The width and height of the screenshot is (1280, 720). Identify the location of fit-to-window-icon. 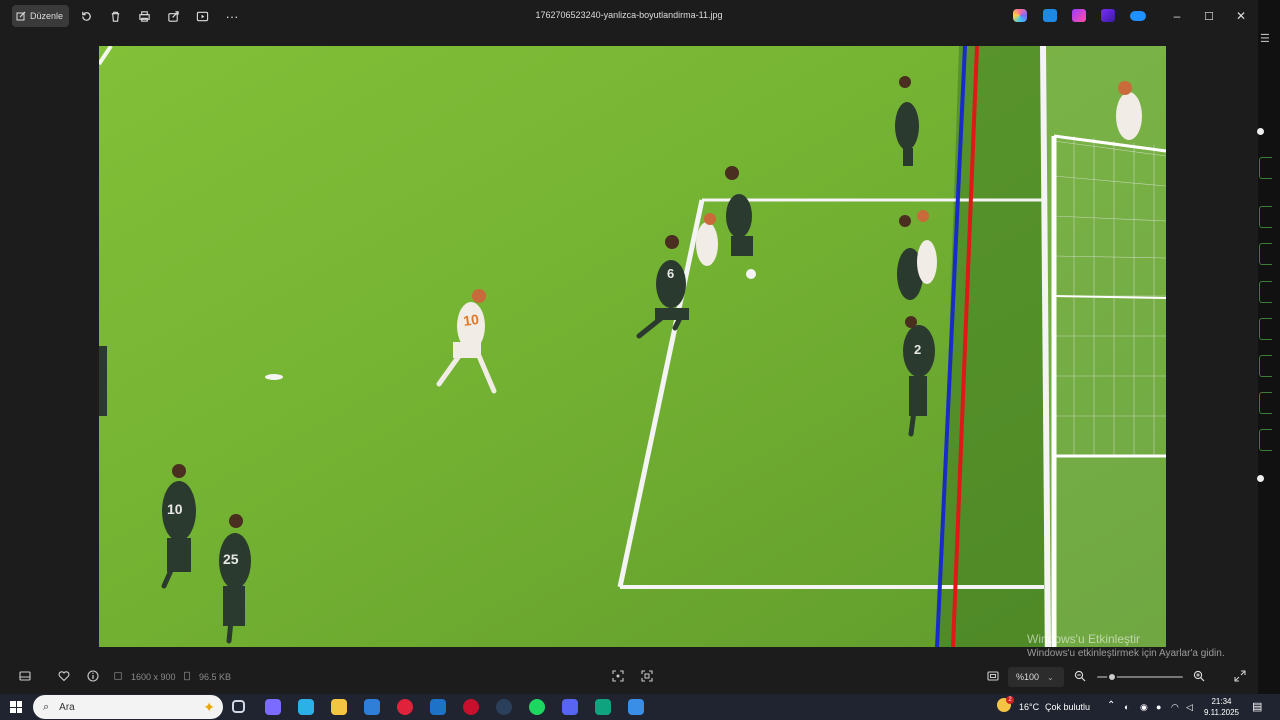
(993, 676).